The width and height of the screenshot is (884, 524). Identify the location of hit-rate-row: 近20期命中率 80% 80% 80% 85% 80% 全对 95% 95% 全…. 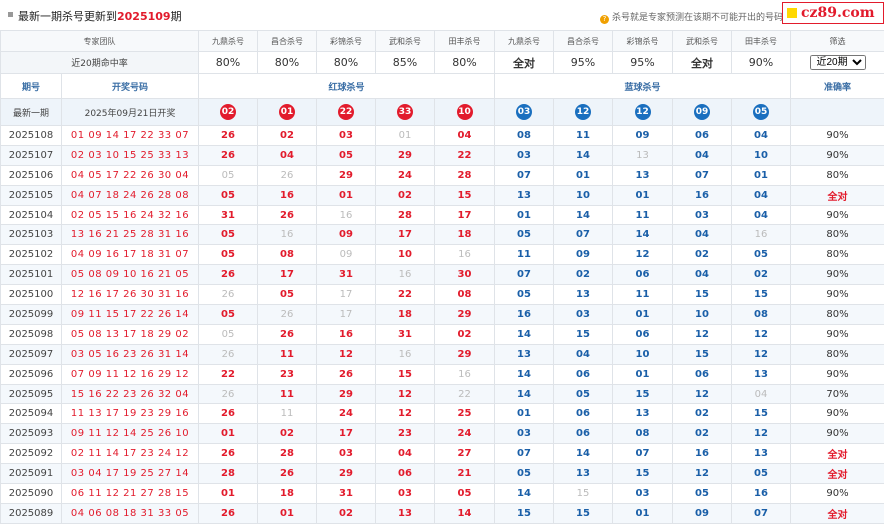
(442, 63).